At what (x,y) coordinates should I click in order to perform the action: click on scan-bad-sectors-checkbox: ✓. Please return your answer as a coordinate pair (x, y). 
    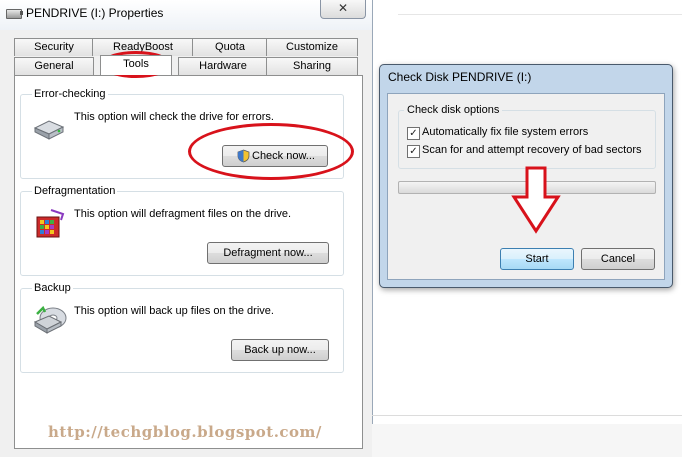
    Looking at the image, I should click on (413, 151).